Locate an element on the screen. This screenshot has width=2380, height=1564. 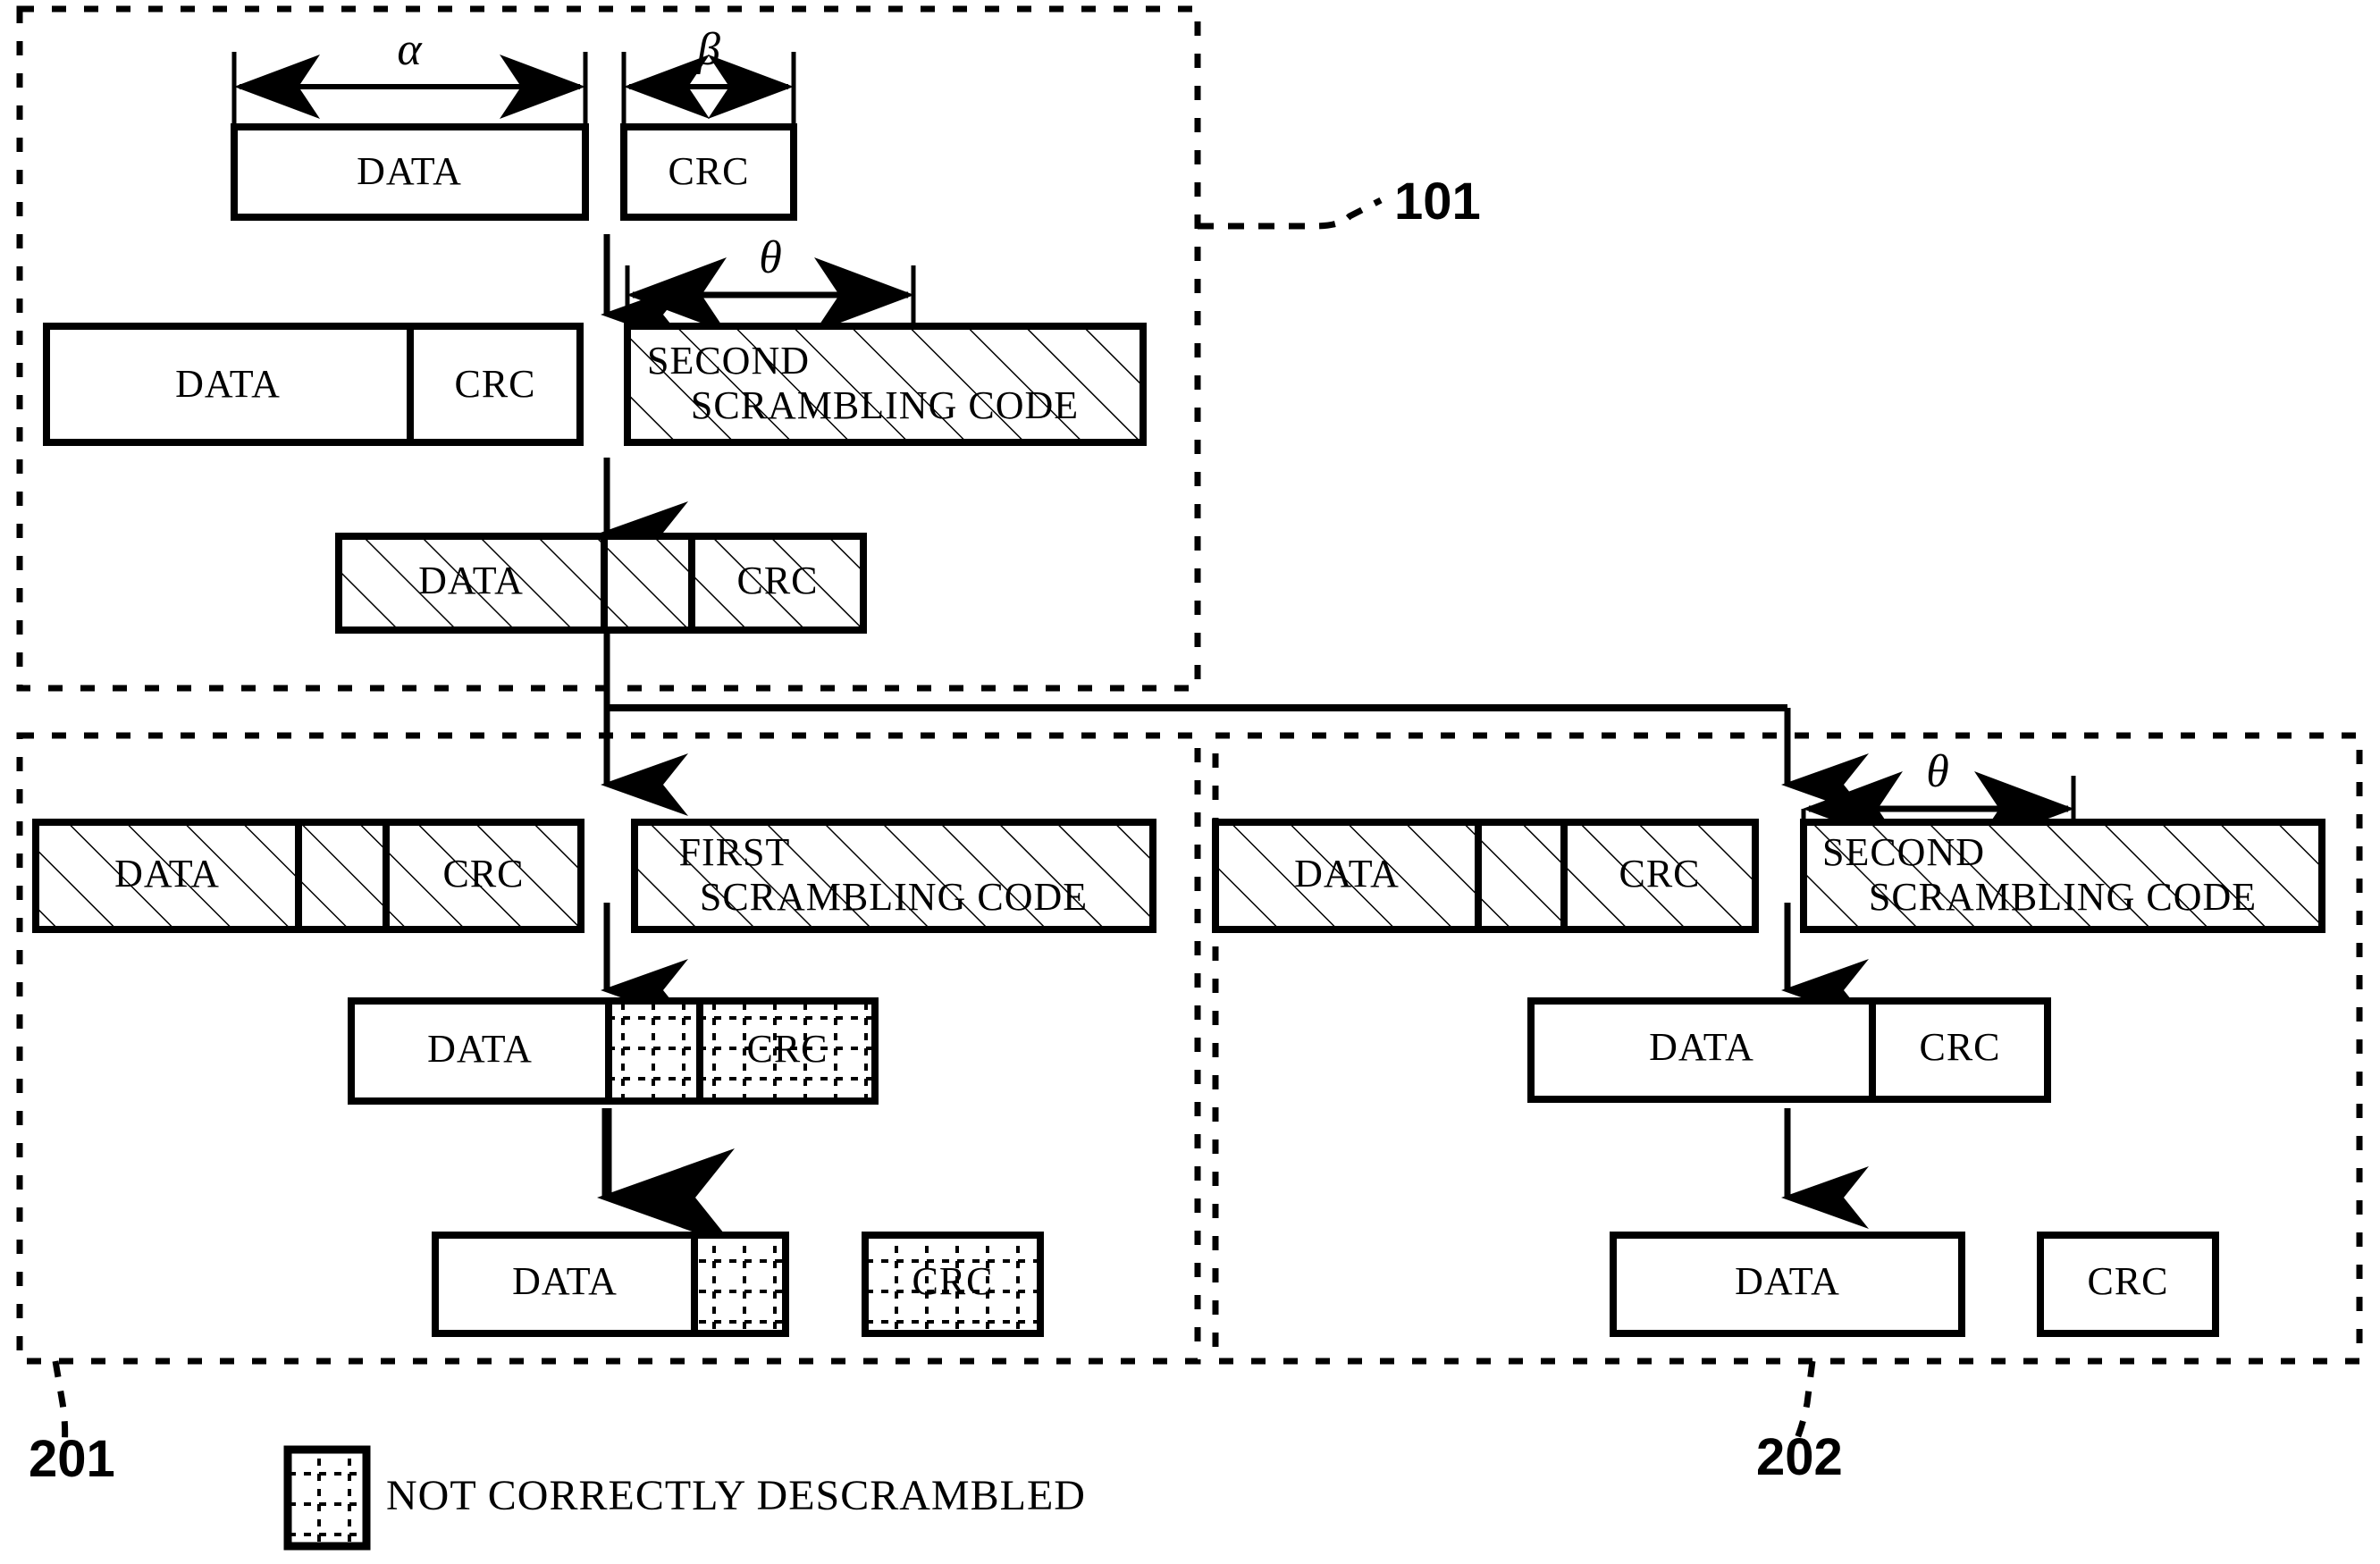
legend-label: NOT CORRECTLY DESCRAMBLED is located at coordinates (736, 1495).